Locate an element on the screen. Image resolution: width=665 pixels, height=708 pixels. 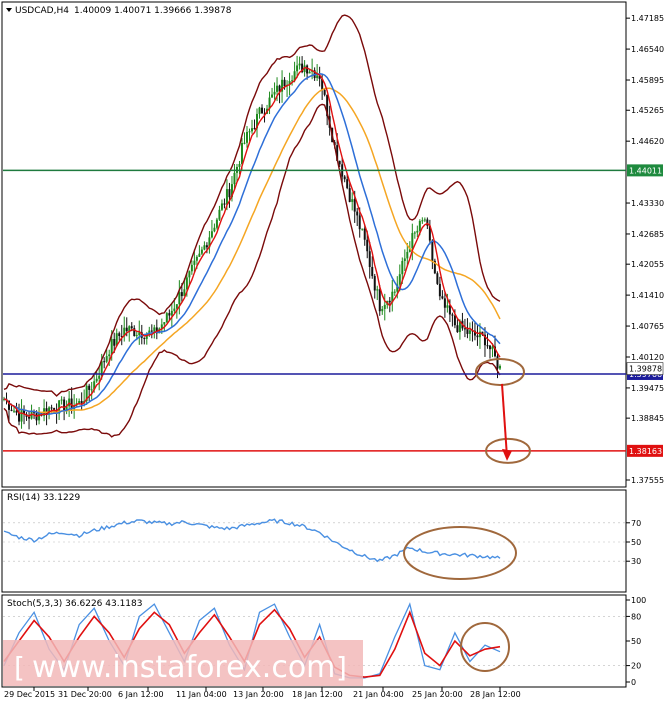
chart-symbol: USDCAD,H4 is located at coordinates (42, 11).